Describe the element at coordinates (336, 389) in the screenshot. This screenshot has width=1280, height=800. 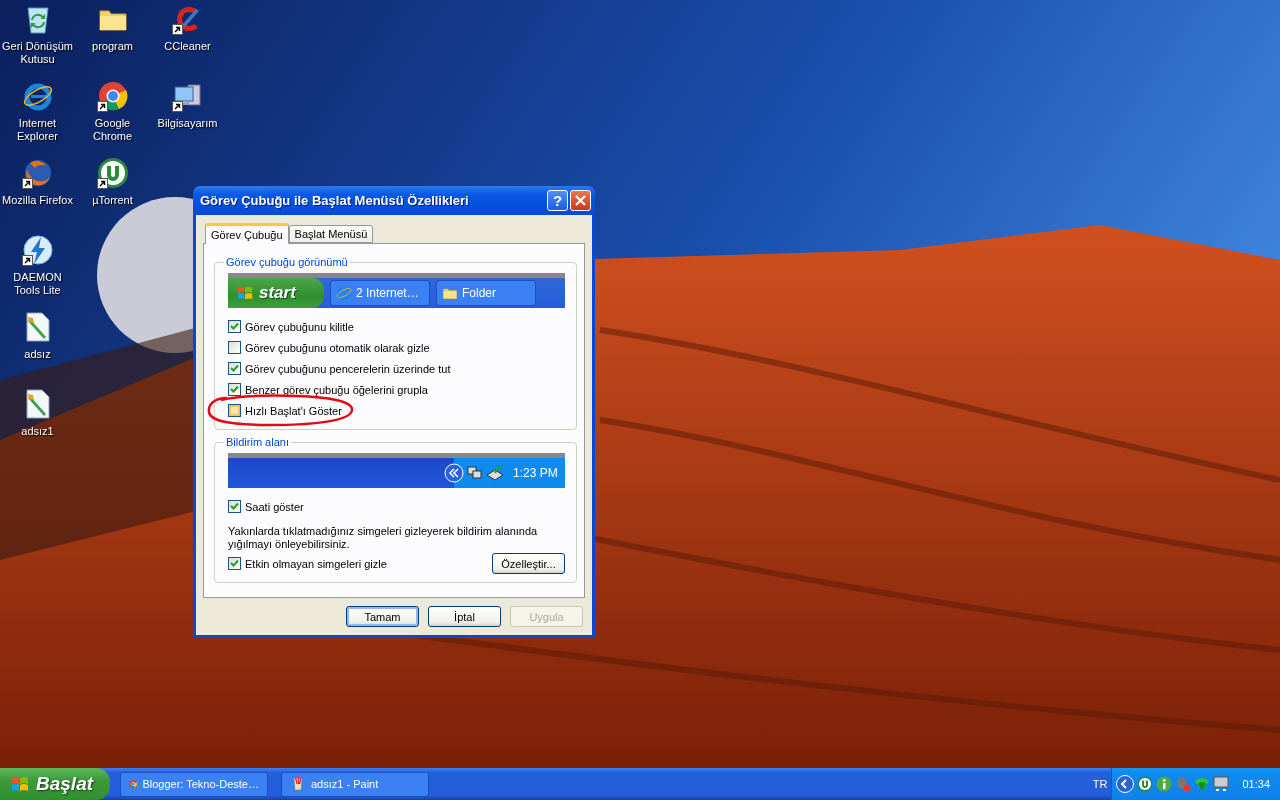
I see `checkbox-label: Benzer görev çubuğu öğelerini grupla` at that location.